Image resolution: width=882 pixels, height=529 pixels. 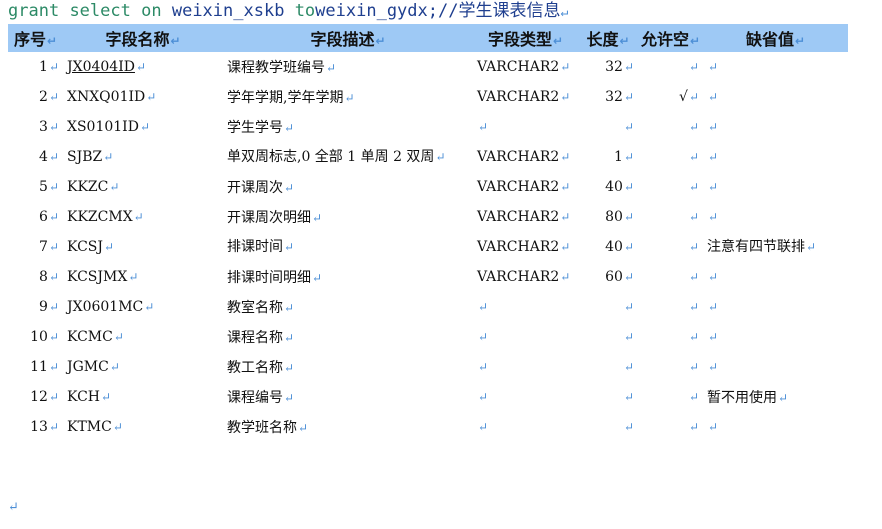 I want to click on table-row: 12↵ KCH↵ 课程编号↵ ↵ ↵ ↵ 暂不用使用↵, so click(x=428, y=397).